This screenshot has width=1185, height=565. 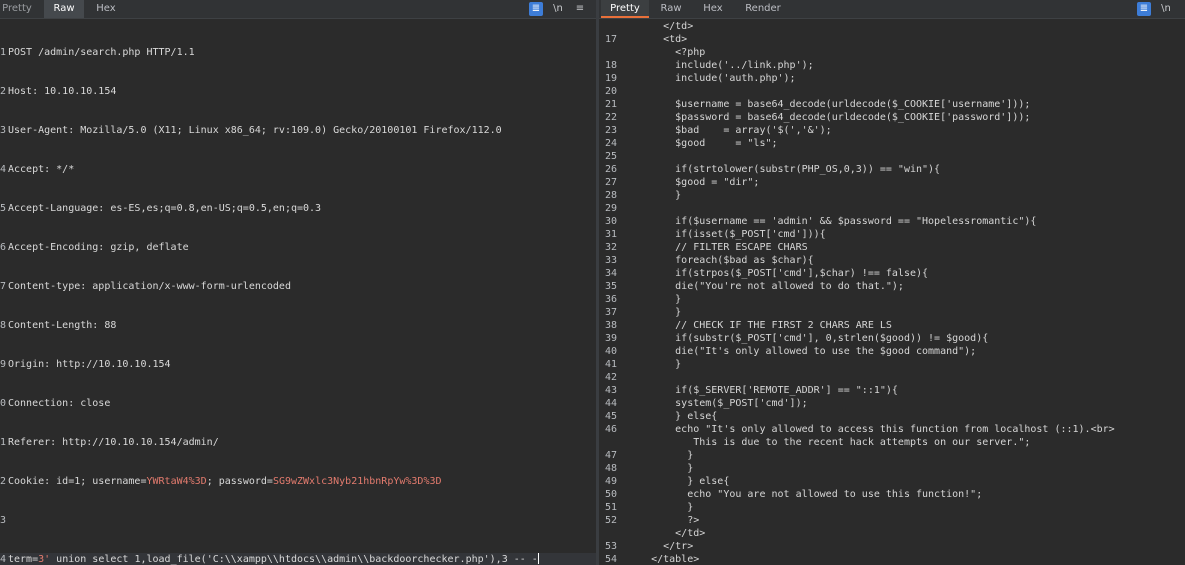 I want to click on response-tab-render: Render, so click(x=763, y=9).